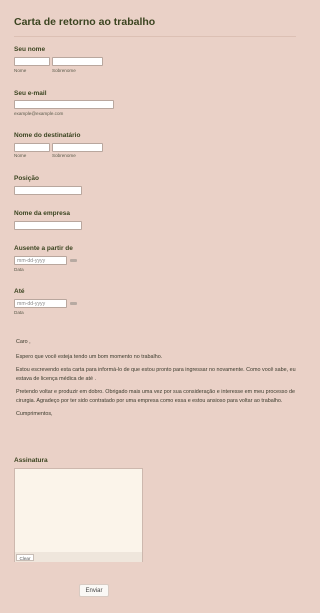 This screenshot has width=320, height=613. Describe the element at coordinates (19, 312) in the screenshot. I see `until-sublabel: Data` at that location.